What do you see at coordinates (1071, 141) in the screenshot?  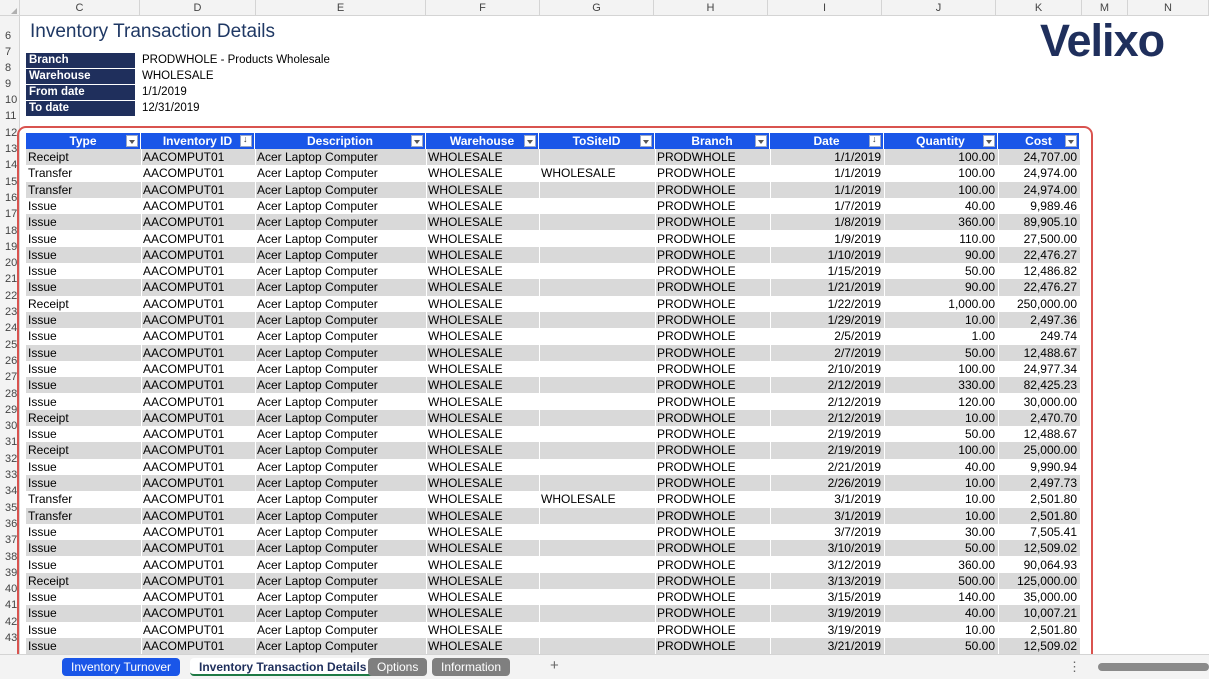 I see `filter-dropdown-icon` at bounding box center [1071, 141].